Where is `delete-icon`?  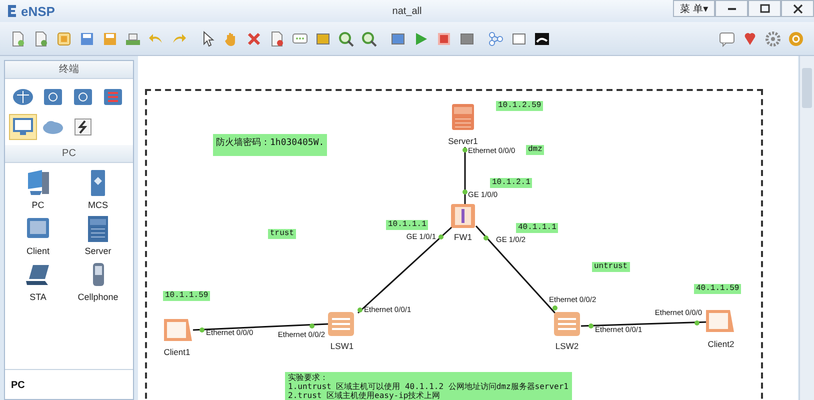
delete-icon is located at coordinates (254, 38).